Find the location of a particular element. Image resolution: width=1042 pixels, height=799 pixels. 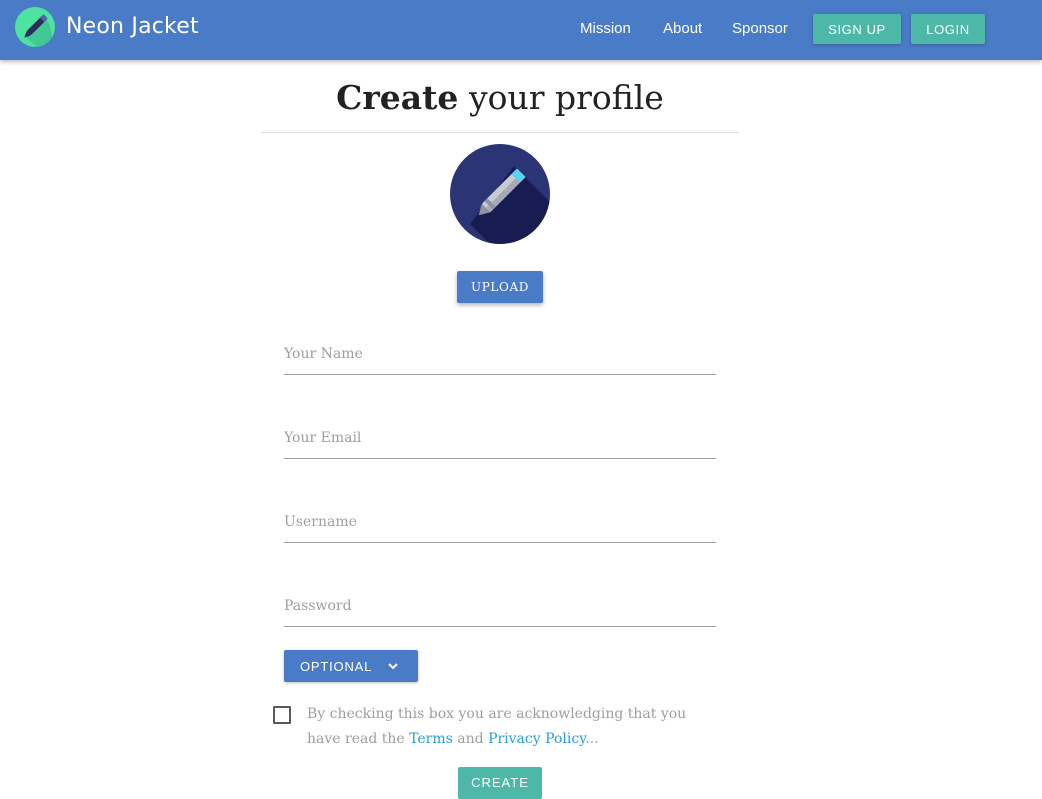

page-title-rest: your profile is located at coordinates (566, 97).